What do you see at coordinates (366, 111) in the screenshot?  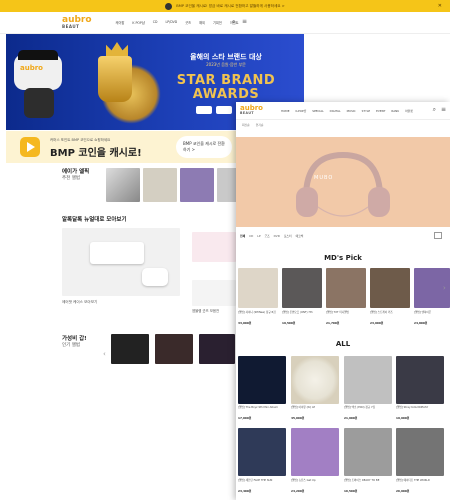 I see `front-nav-item: STYLE` at bounding box center [366, 111].